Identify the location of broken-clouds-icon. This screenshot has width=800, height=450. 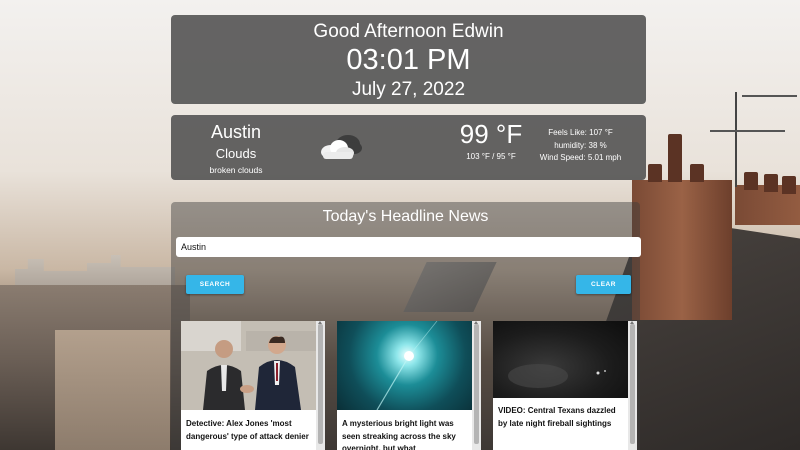
(341, 147).